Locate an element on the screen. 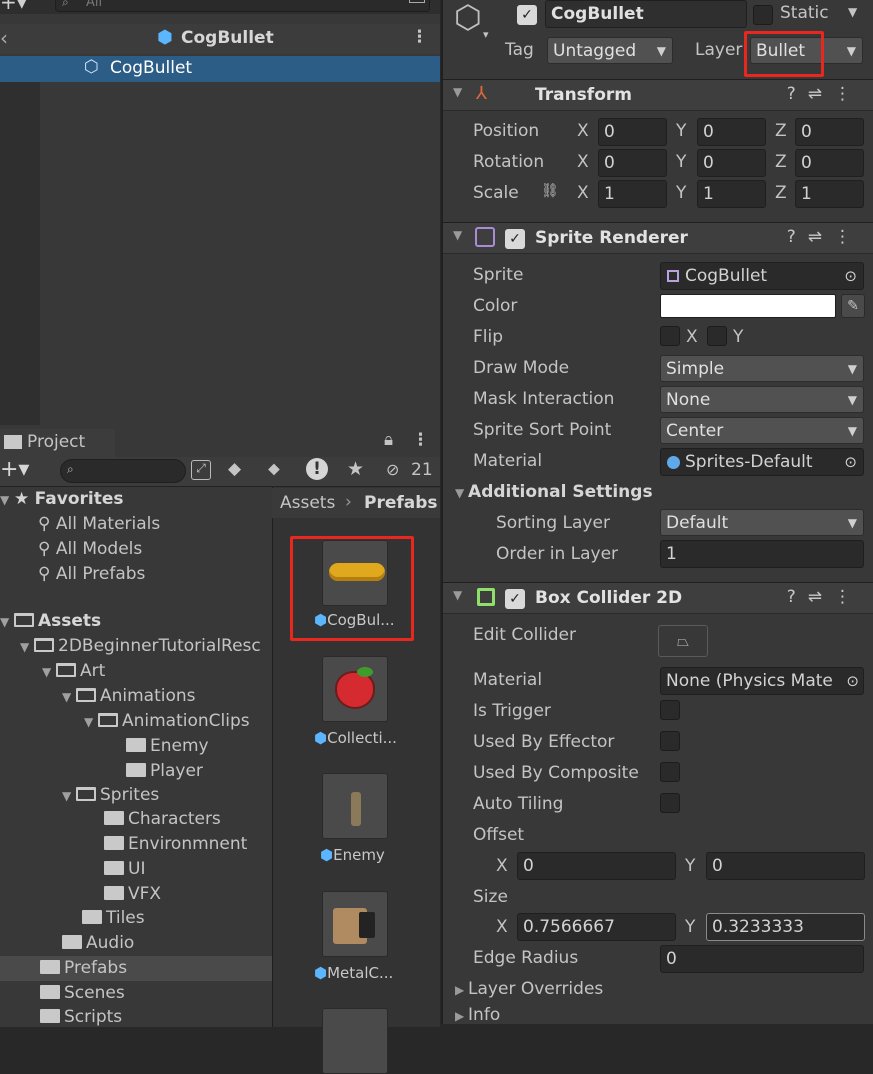 The height and width of the screenshot is (1074, 873). favorite-item: ⚲ All Prefabs is located at coordinates (91, 574).